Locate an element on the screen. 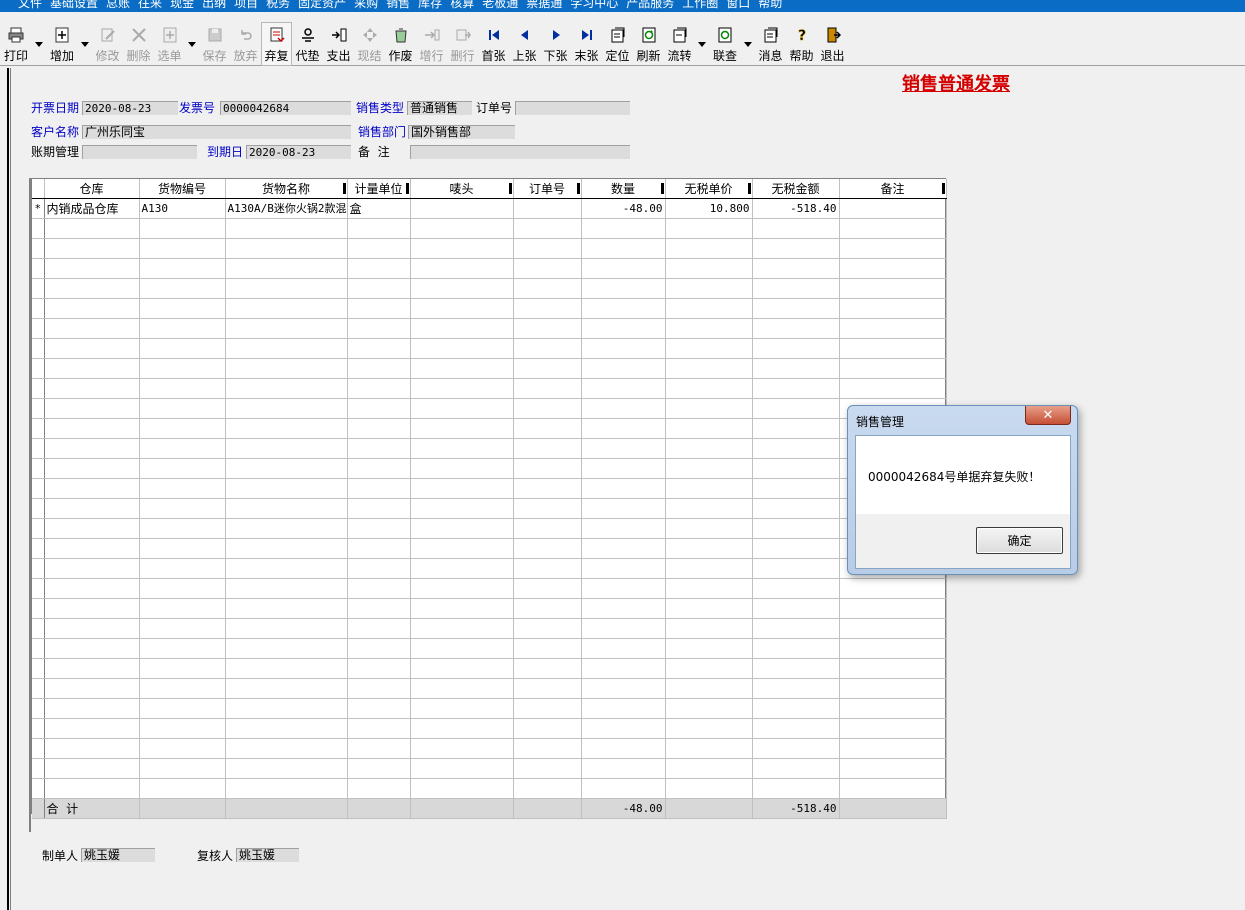 The height and width of the screenshot is (910, 1245). message-button: 消息 is located at coordinates (770, 44).